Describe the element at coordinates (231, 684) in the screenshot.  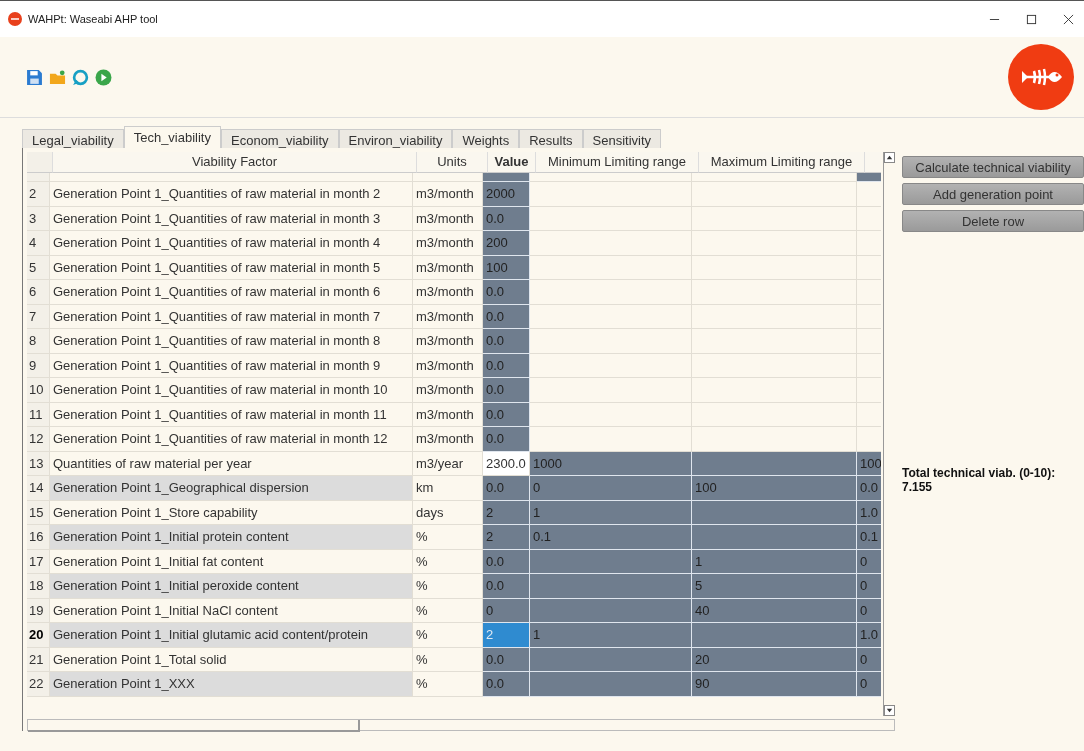
I see `table-cell: Generation Point 1_XXX` at that location.